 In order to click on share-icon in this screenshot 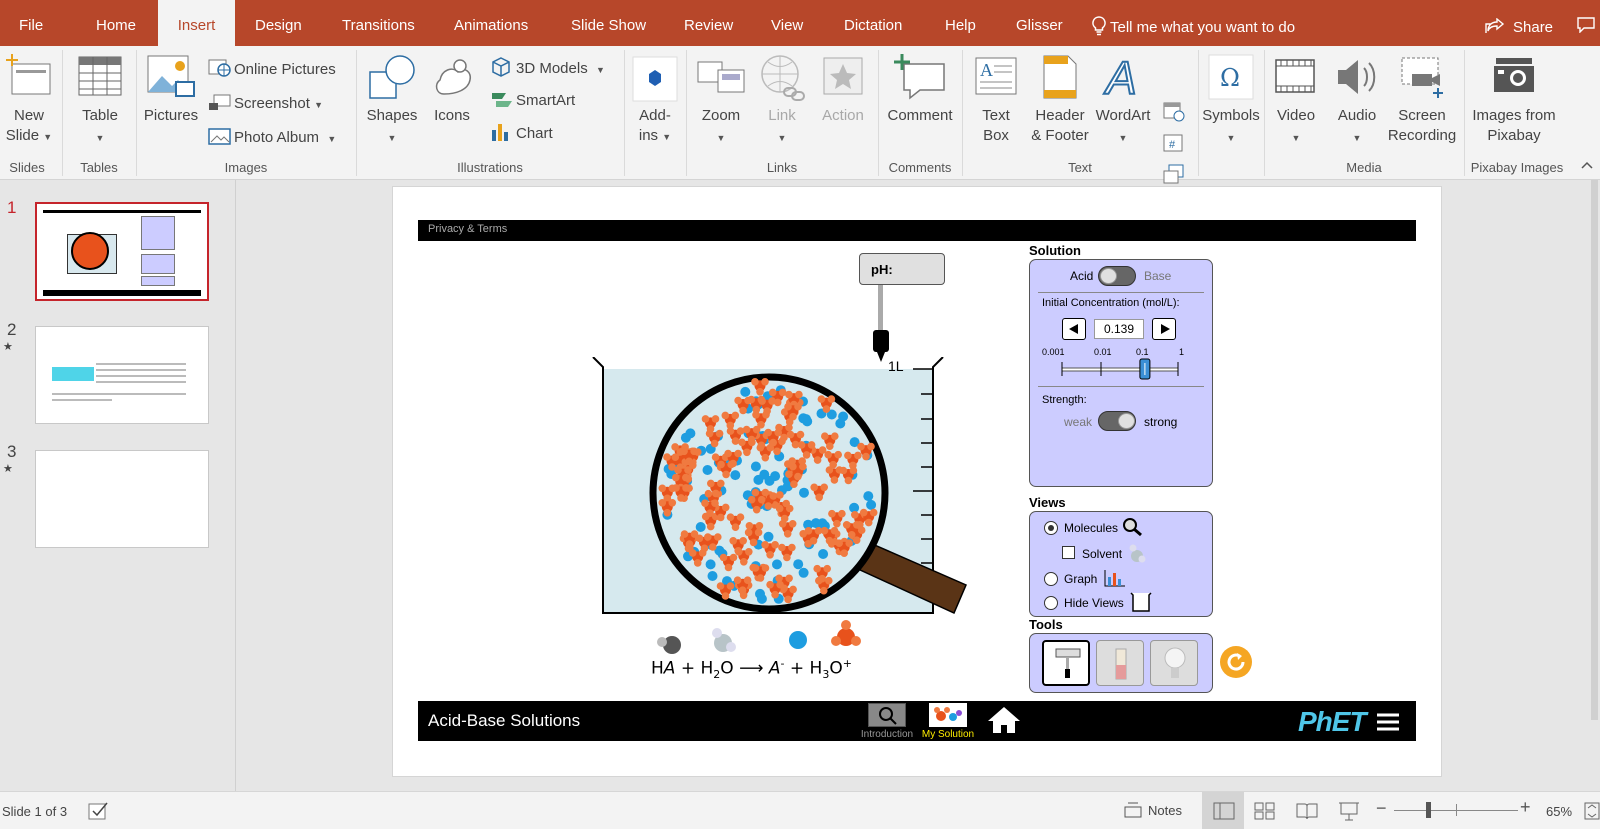, I will do `click(1495, 25)`.